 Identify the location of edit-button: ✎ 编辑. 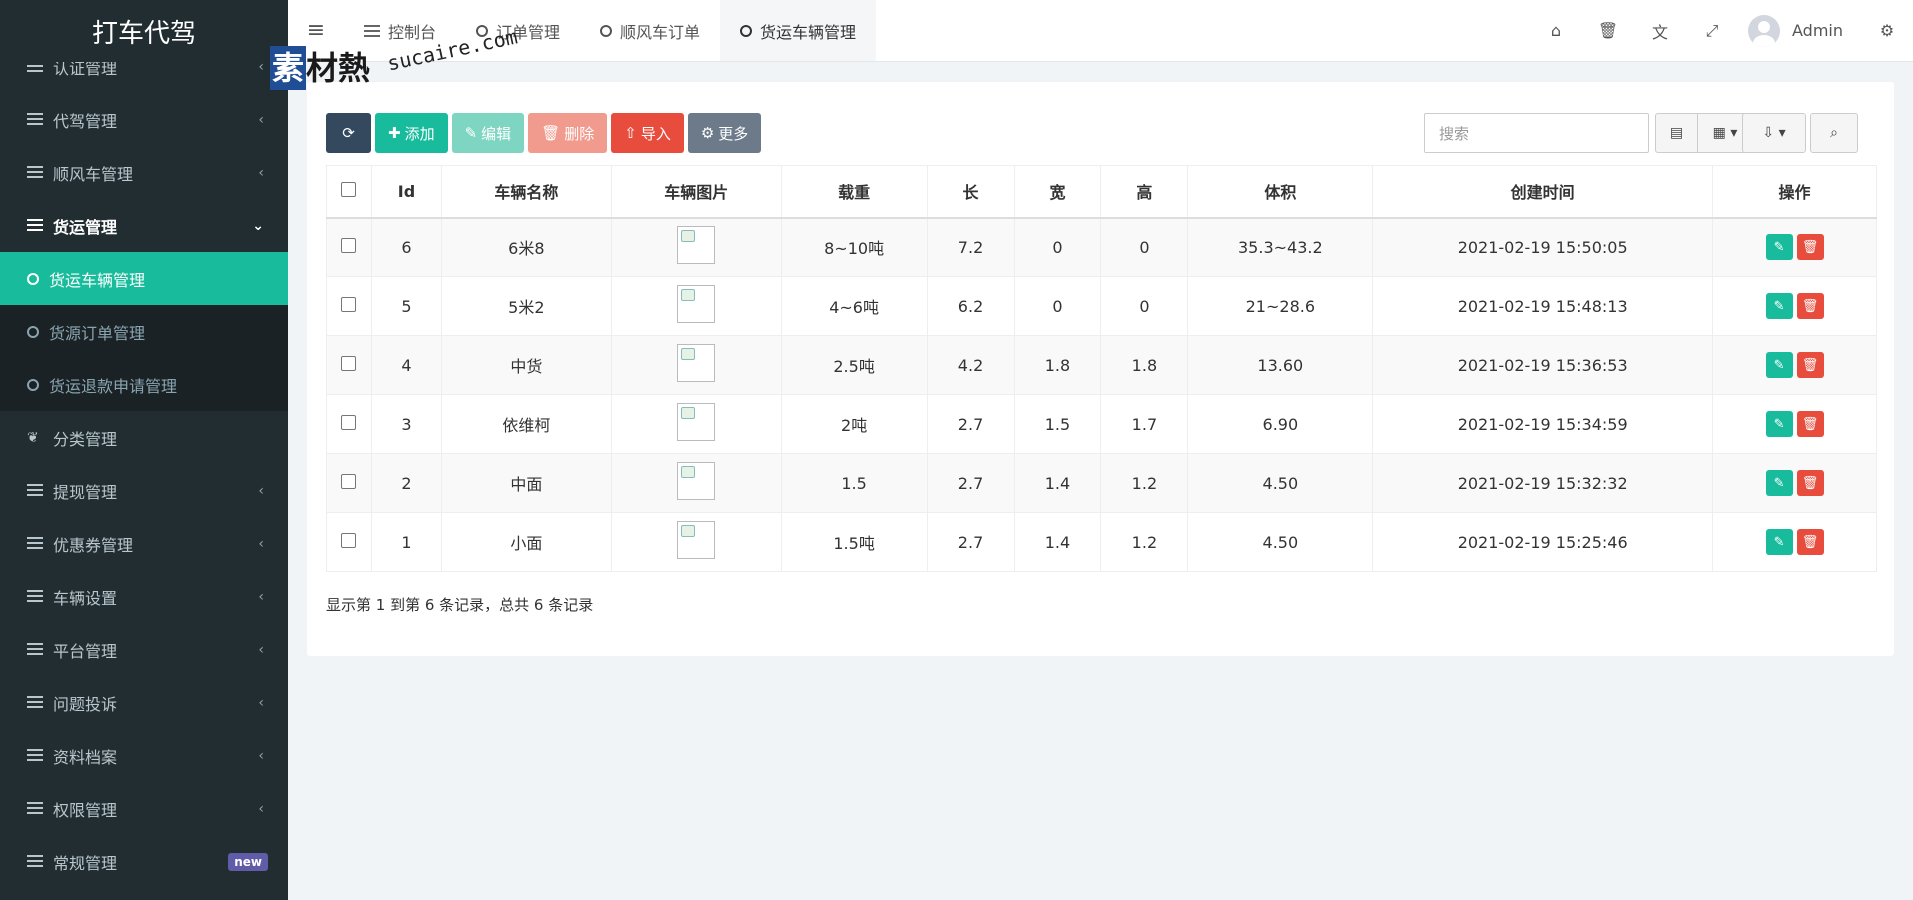
(488, 133).